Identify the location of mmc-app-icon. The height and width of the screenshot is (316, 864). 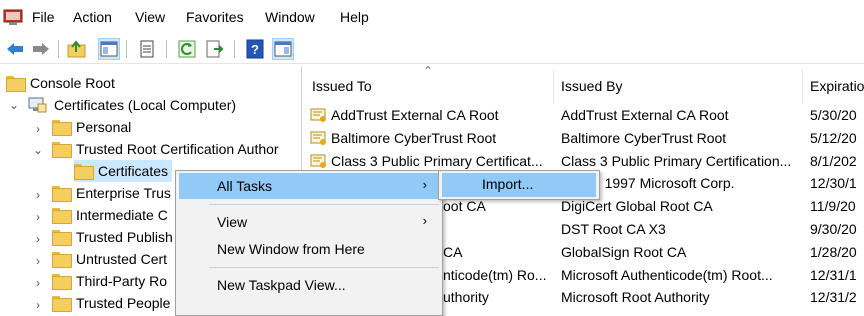
(13, 17).